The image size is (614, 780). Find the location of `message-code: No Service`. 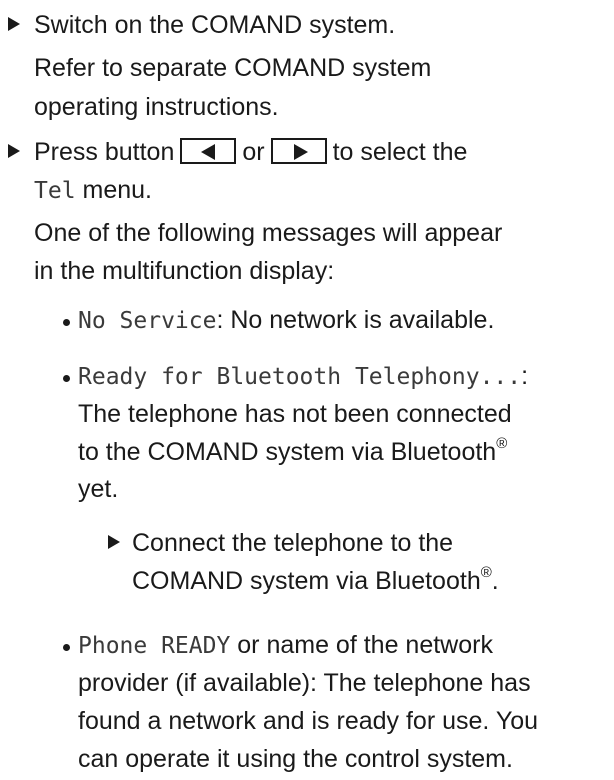

message-code: No Service is located at coordinates (147, 321).